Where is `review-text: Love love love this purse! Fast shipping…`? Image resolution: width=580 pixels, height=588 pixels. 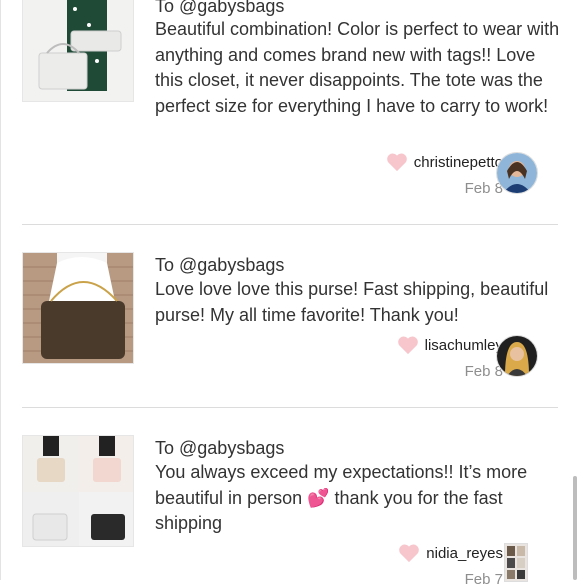
review-text: Love love love this purse! Fast shipping… is located at coordinates (352, 302).